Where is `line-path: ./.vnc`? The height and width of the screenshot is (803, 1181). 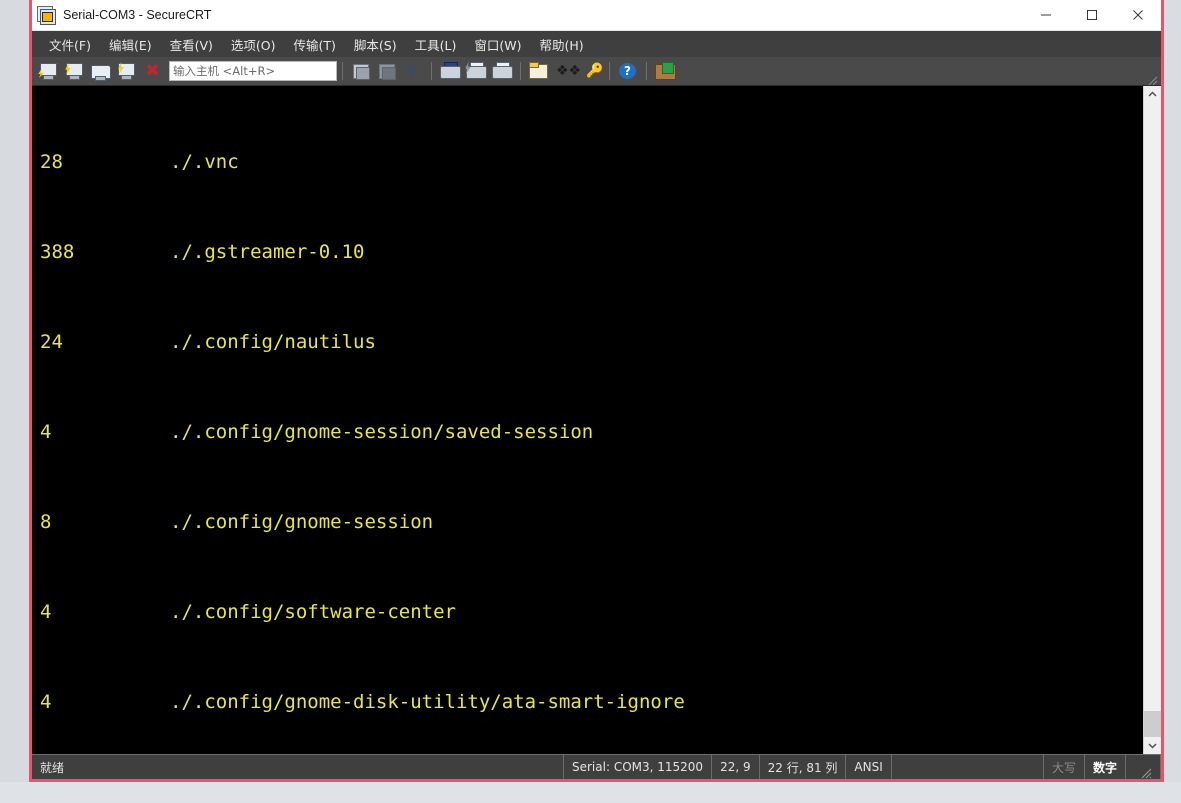 line-path: ./.vnc is located at coordinates (204, 162).